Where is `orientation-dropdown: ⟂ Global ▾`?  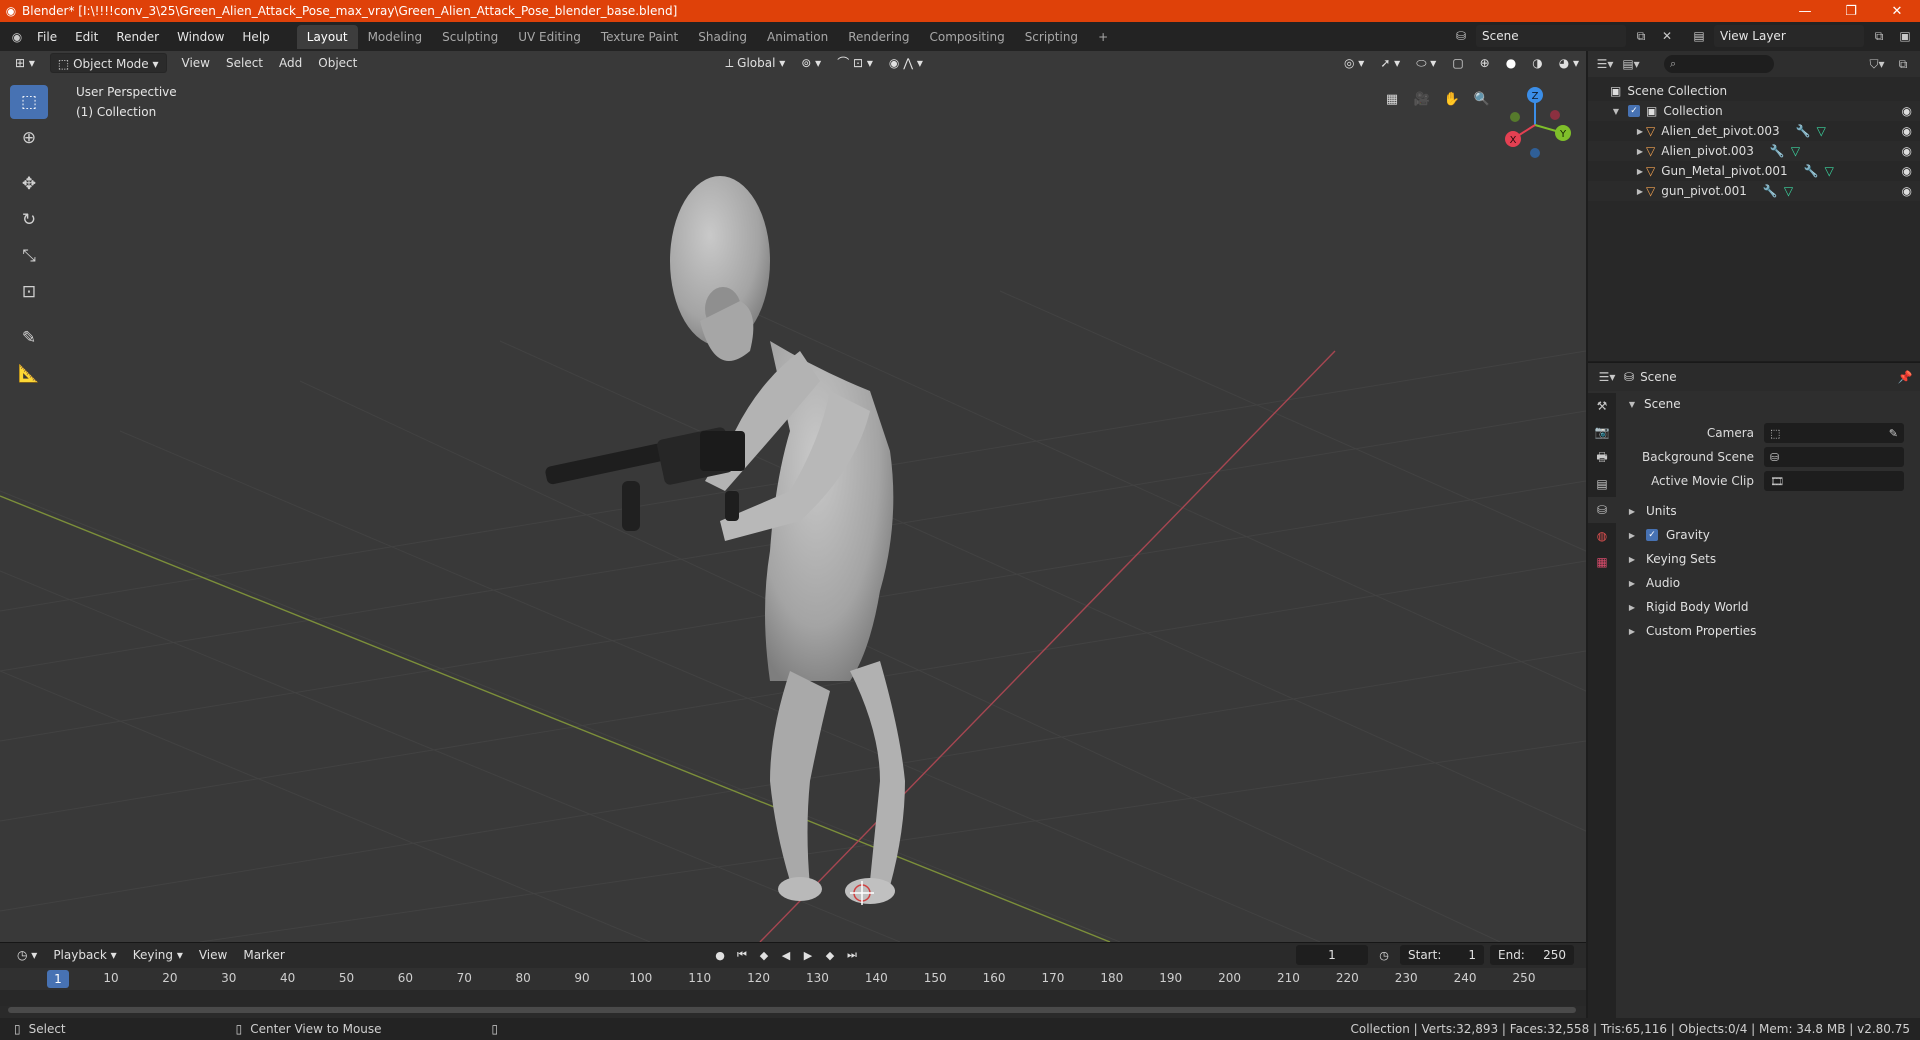 orientation-dropdown: ⟂ Global ▾ is located at coordinates (755, 63).